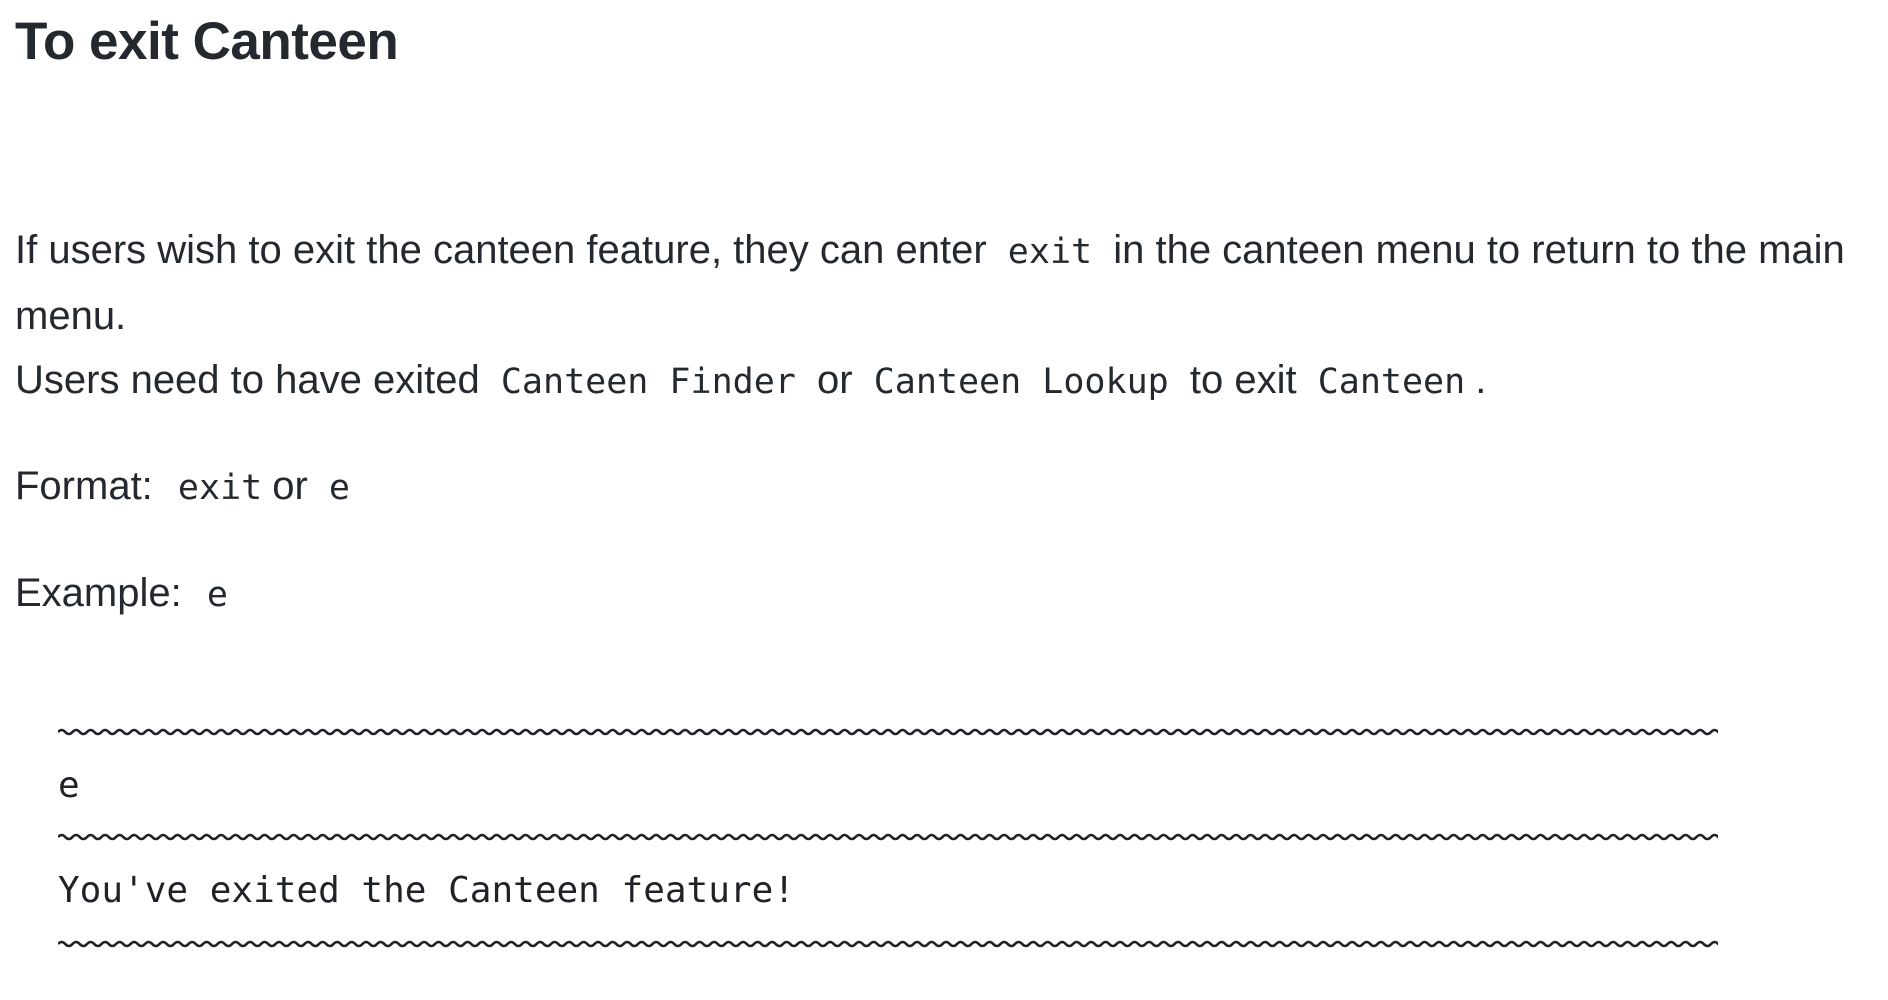 The image size is (1888, 1000). Describe the element at coordinates (1391, 382) in the screenshot. I see `canteen-code: Canteen` at that location.